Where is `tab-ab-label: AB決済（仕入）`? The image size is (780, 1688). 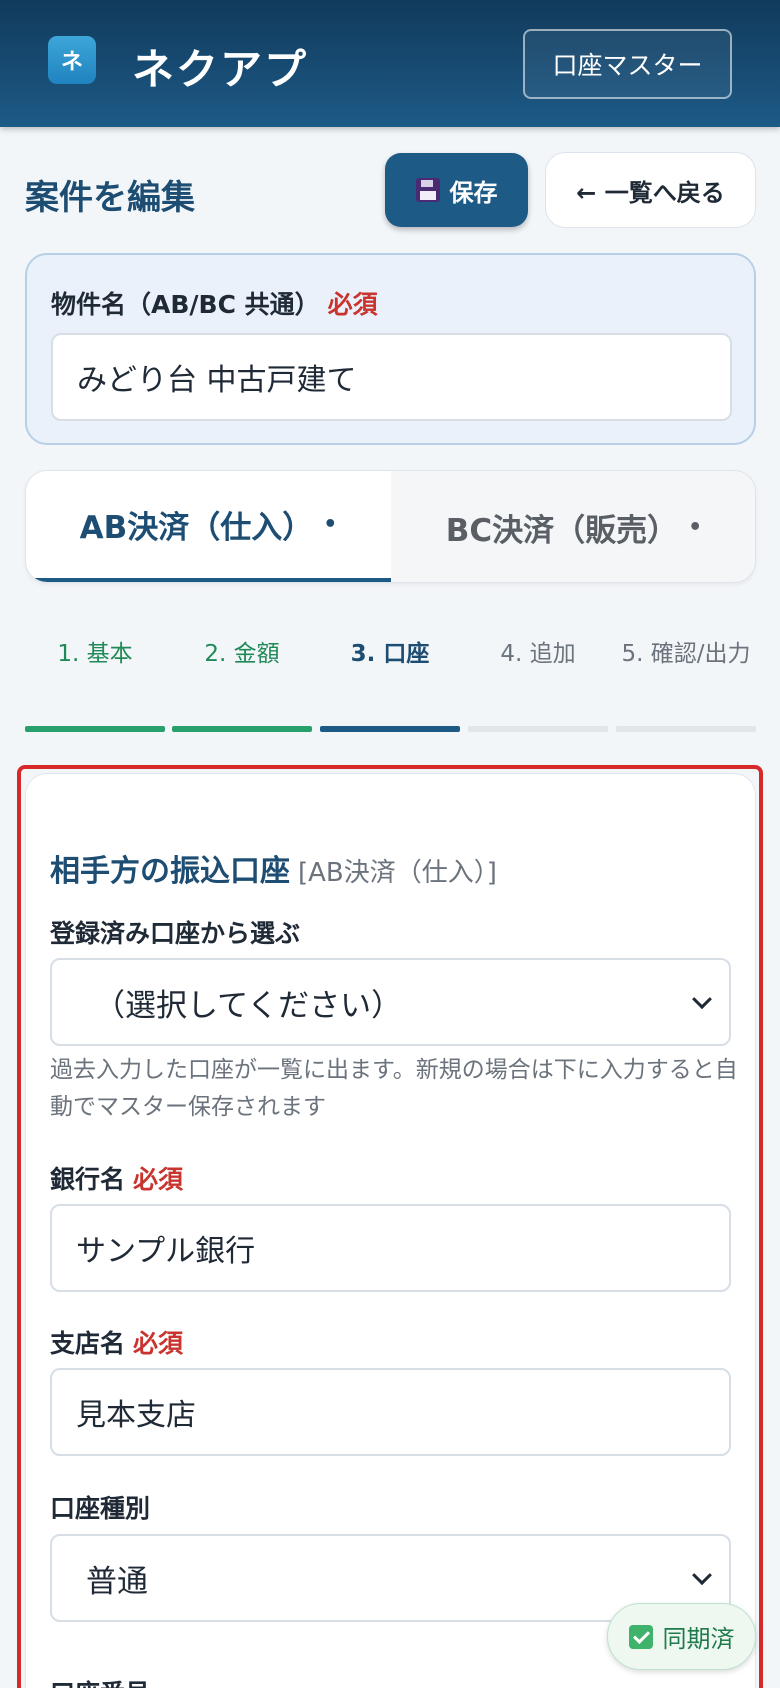 tab-ab-label: AB決済（仕入） is located at coordinates (196, 528).